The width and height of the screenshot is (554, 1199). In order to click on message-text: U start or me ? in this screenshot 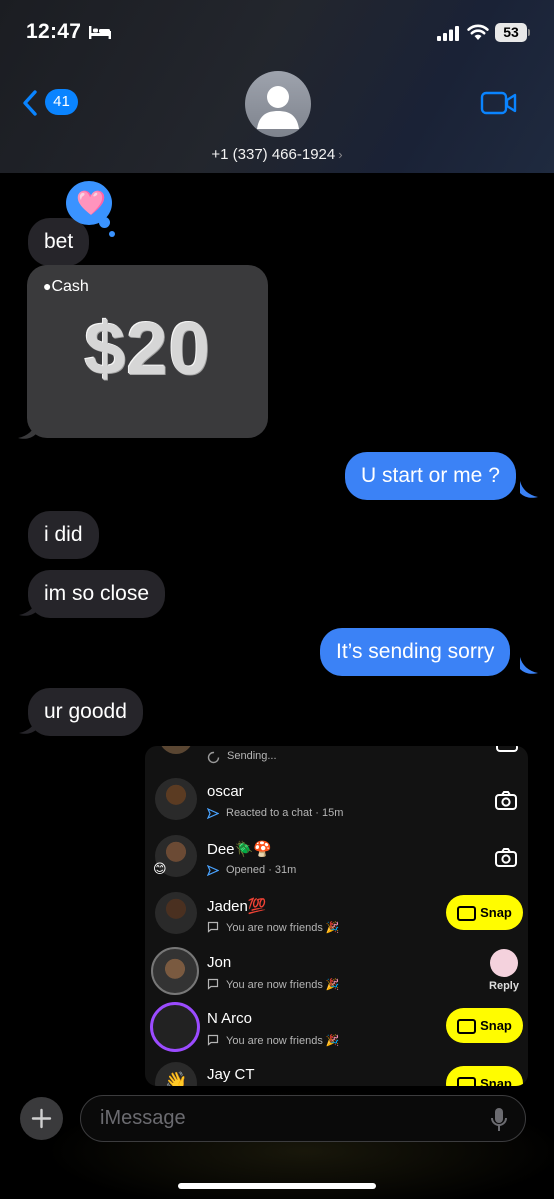, I will do `click(430, 475)`.